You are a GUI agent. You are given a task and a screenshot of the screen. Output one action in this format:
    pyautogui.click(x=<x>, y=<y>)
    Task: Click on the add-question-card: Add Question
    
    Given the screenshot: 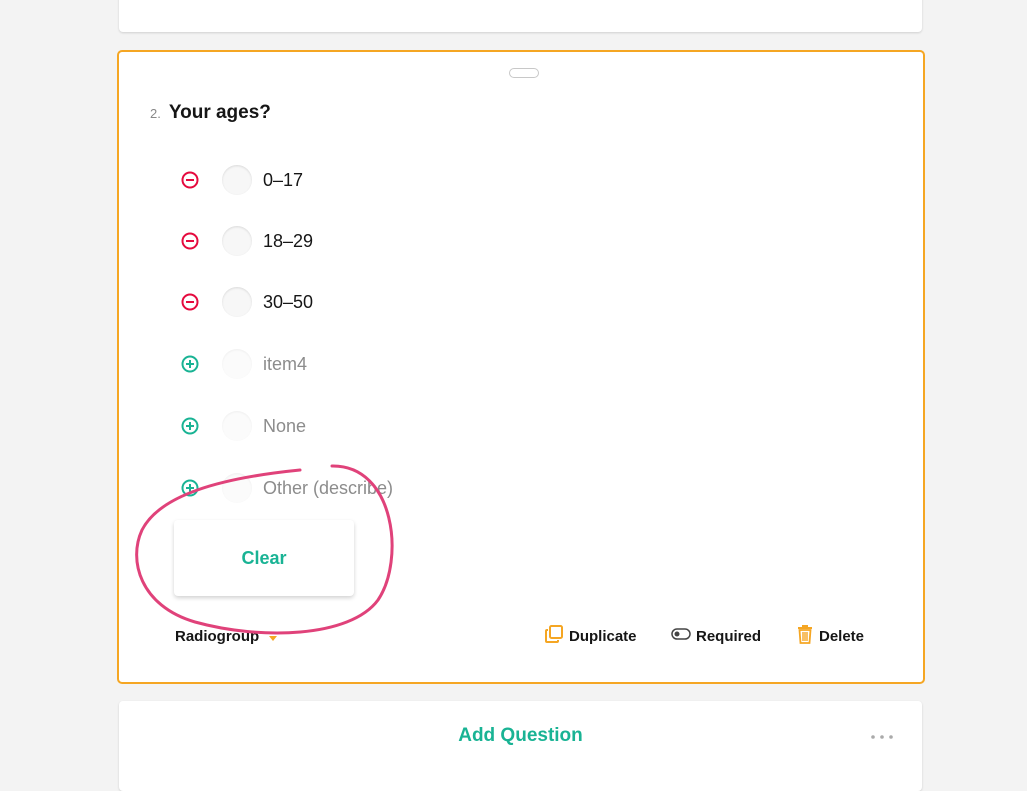 What is the action you would take?
    pyautogui.click(x=520, y=746)
    